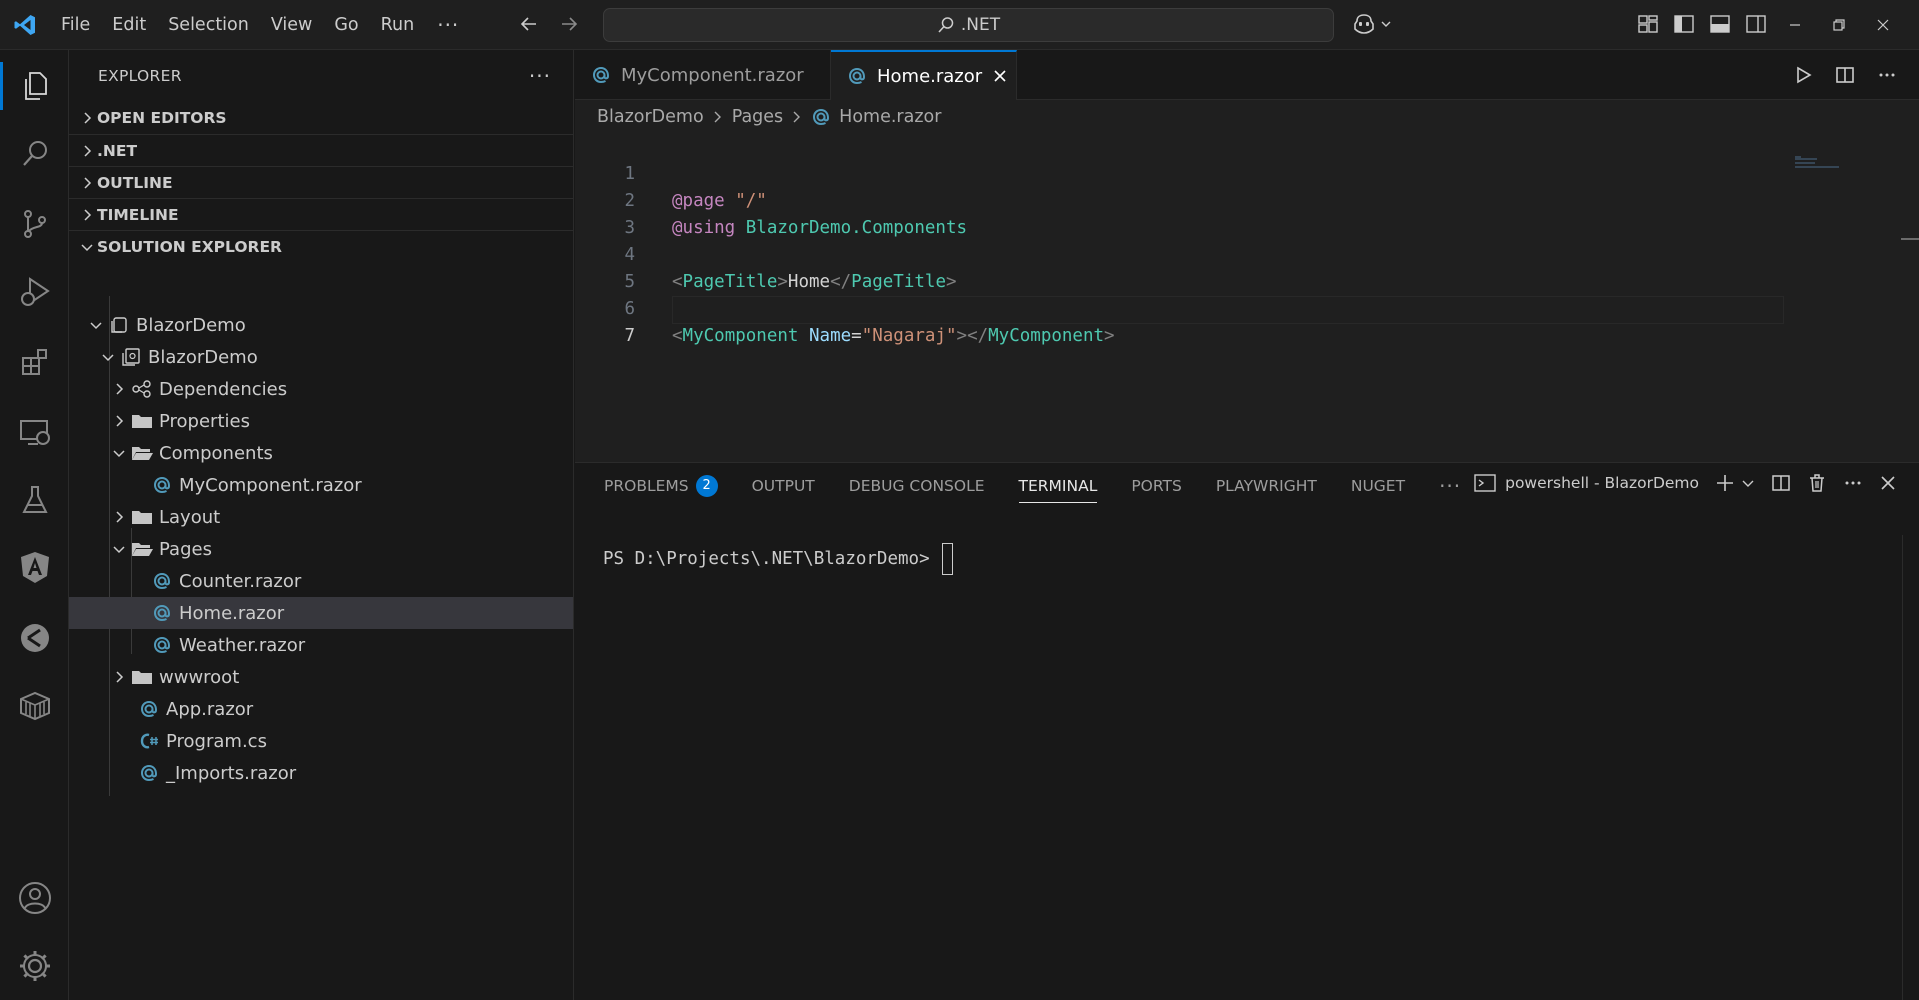 This screenshot has width=1919, height=1000. Describe the element at coordinates (34, 432) in the screenshot. I see `remote-explorer-icon` at that location.